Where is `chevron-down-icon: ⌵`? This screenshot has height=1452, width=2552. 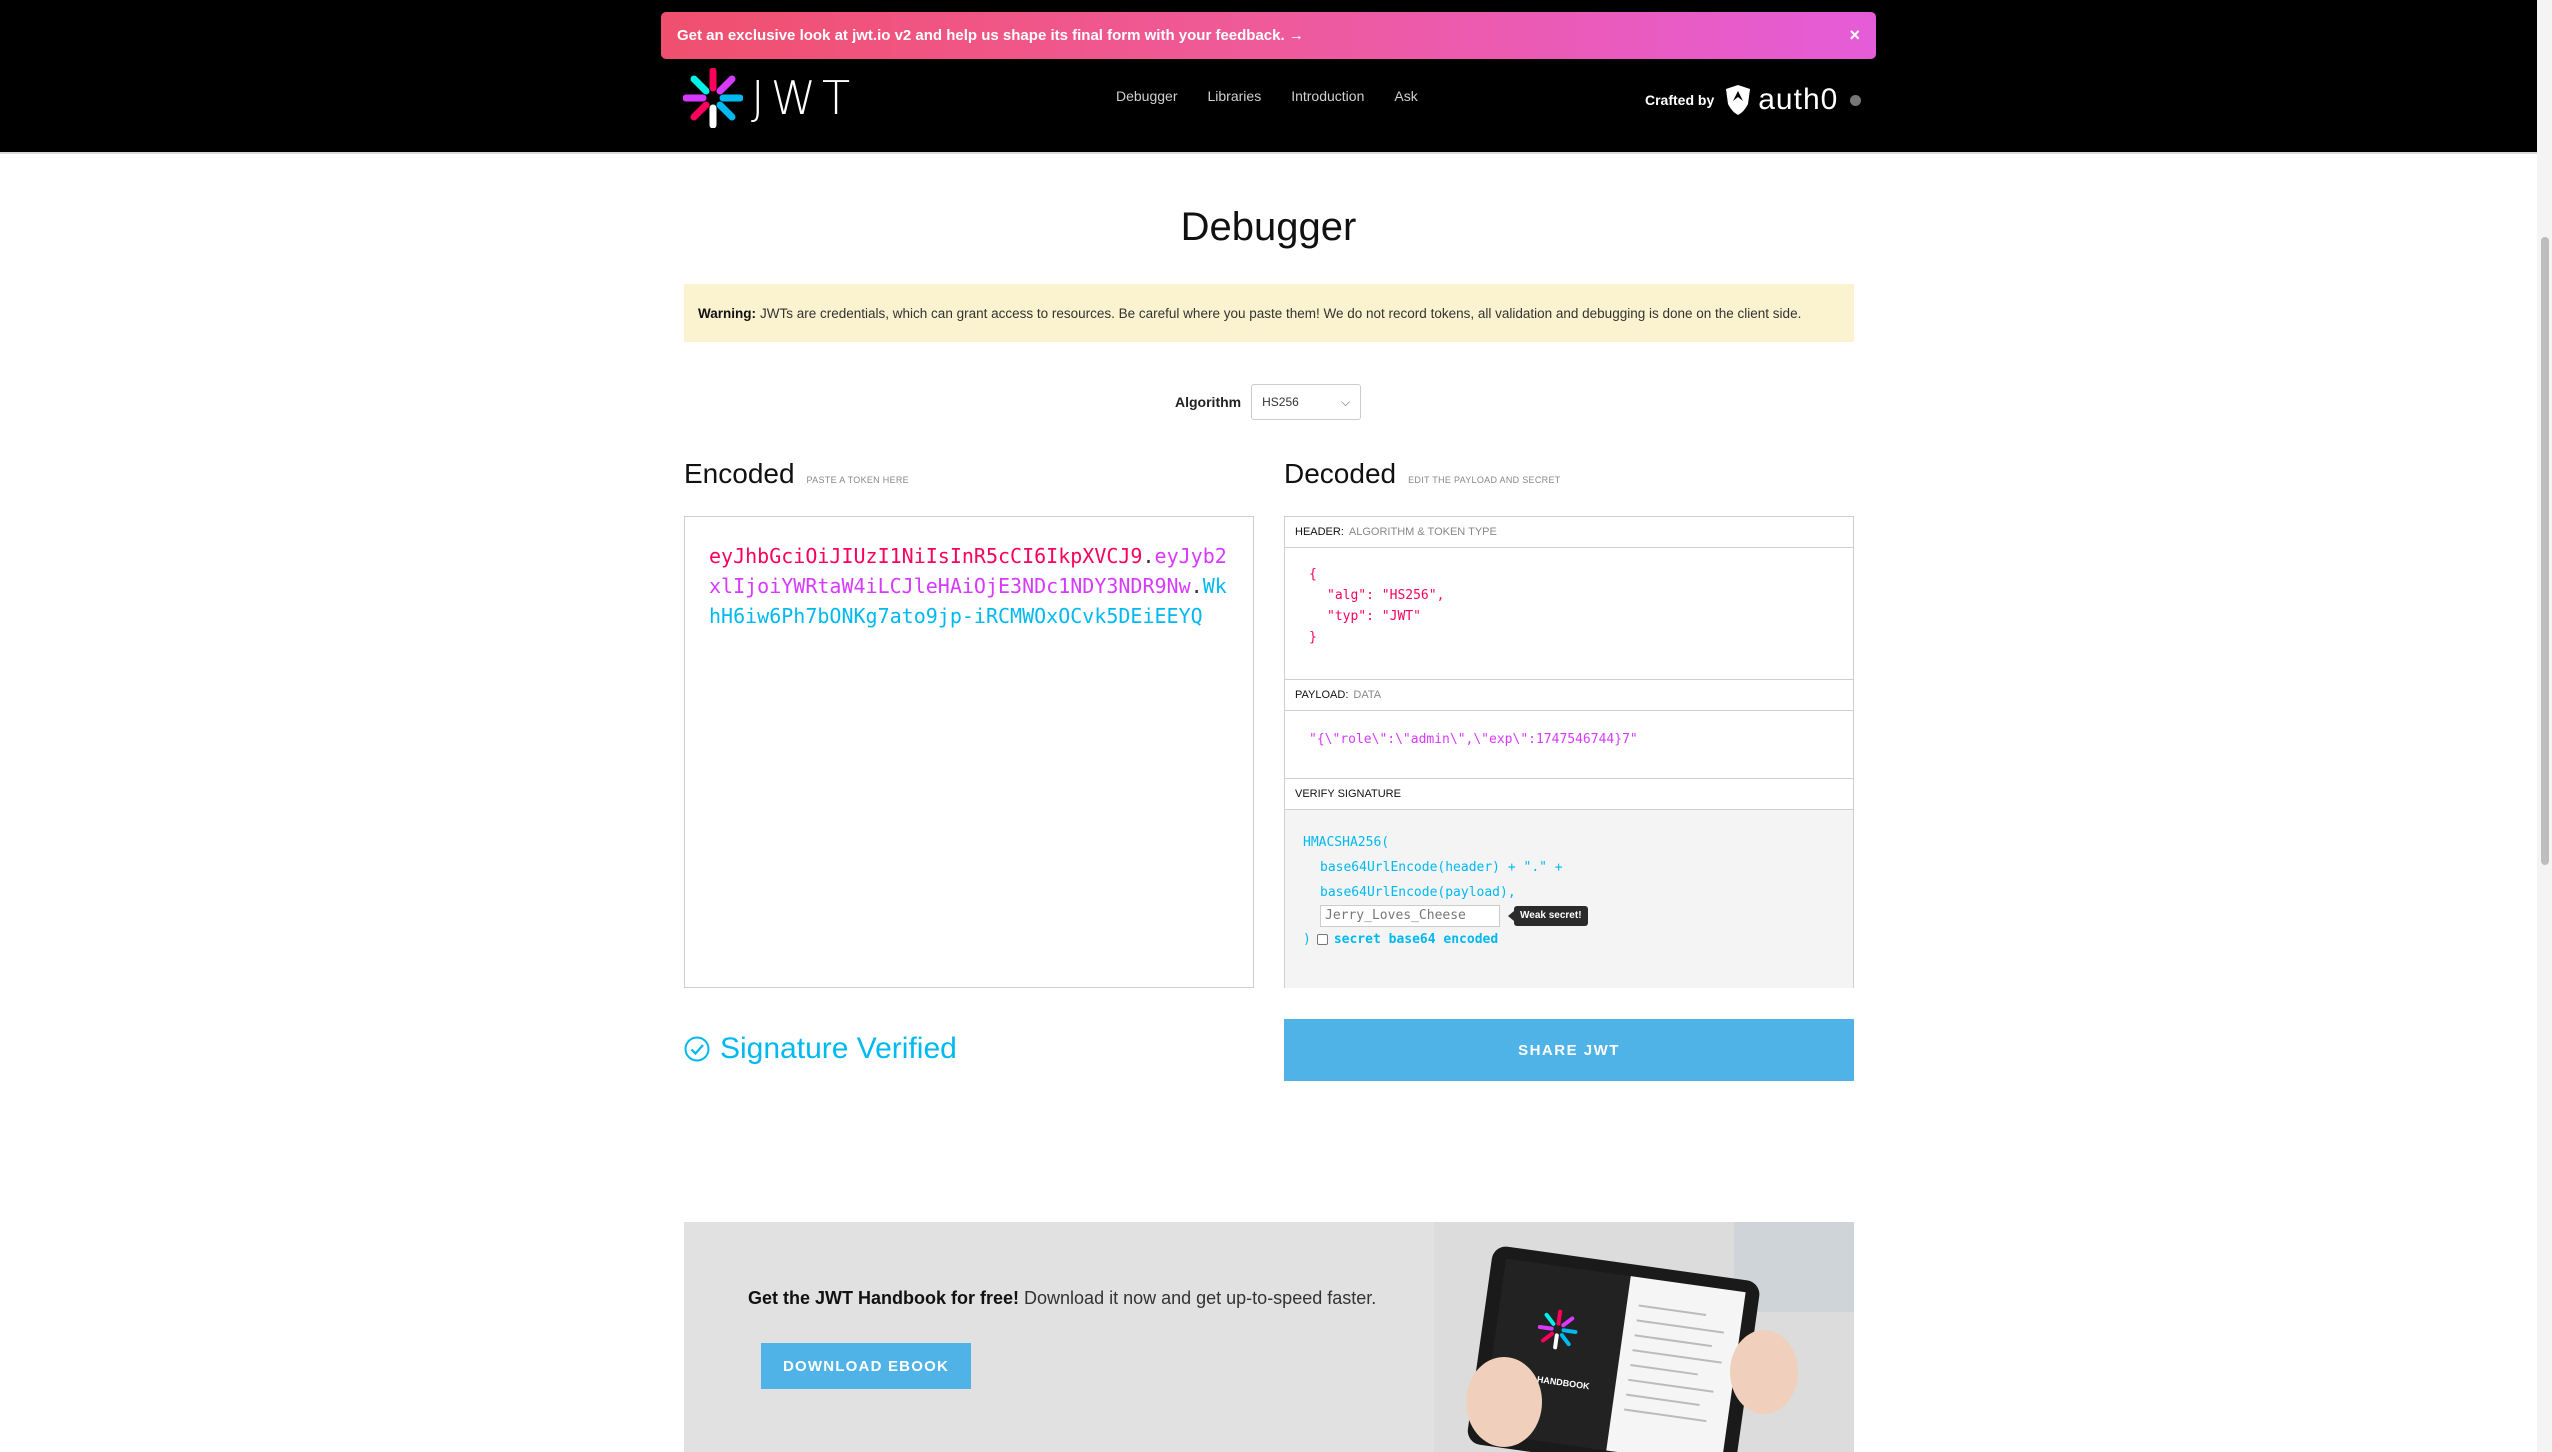
chevron-down-icon: ⌵ is located at coordinates (1346, 401).